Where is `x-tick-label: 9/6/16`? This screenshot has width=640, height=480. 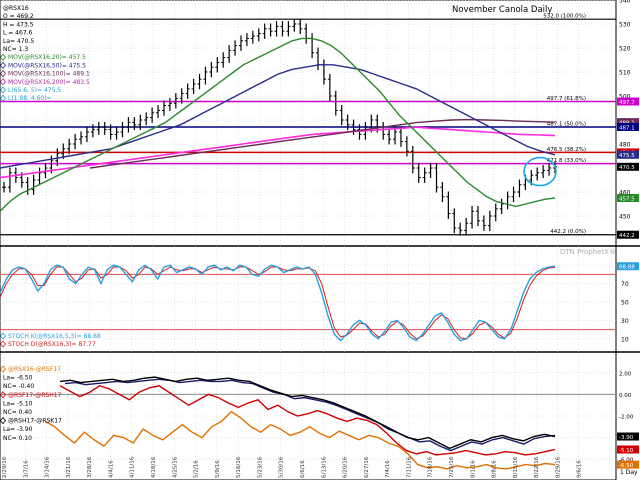
x-tick-label: 9/6/16 is located at coordinates (580, 469).